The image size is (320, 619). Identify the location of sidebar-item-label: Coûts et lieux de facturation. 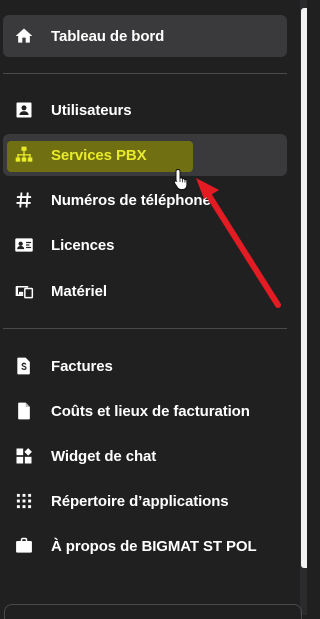
(150, 411).